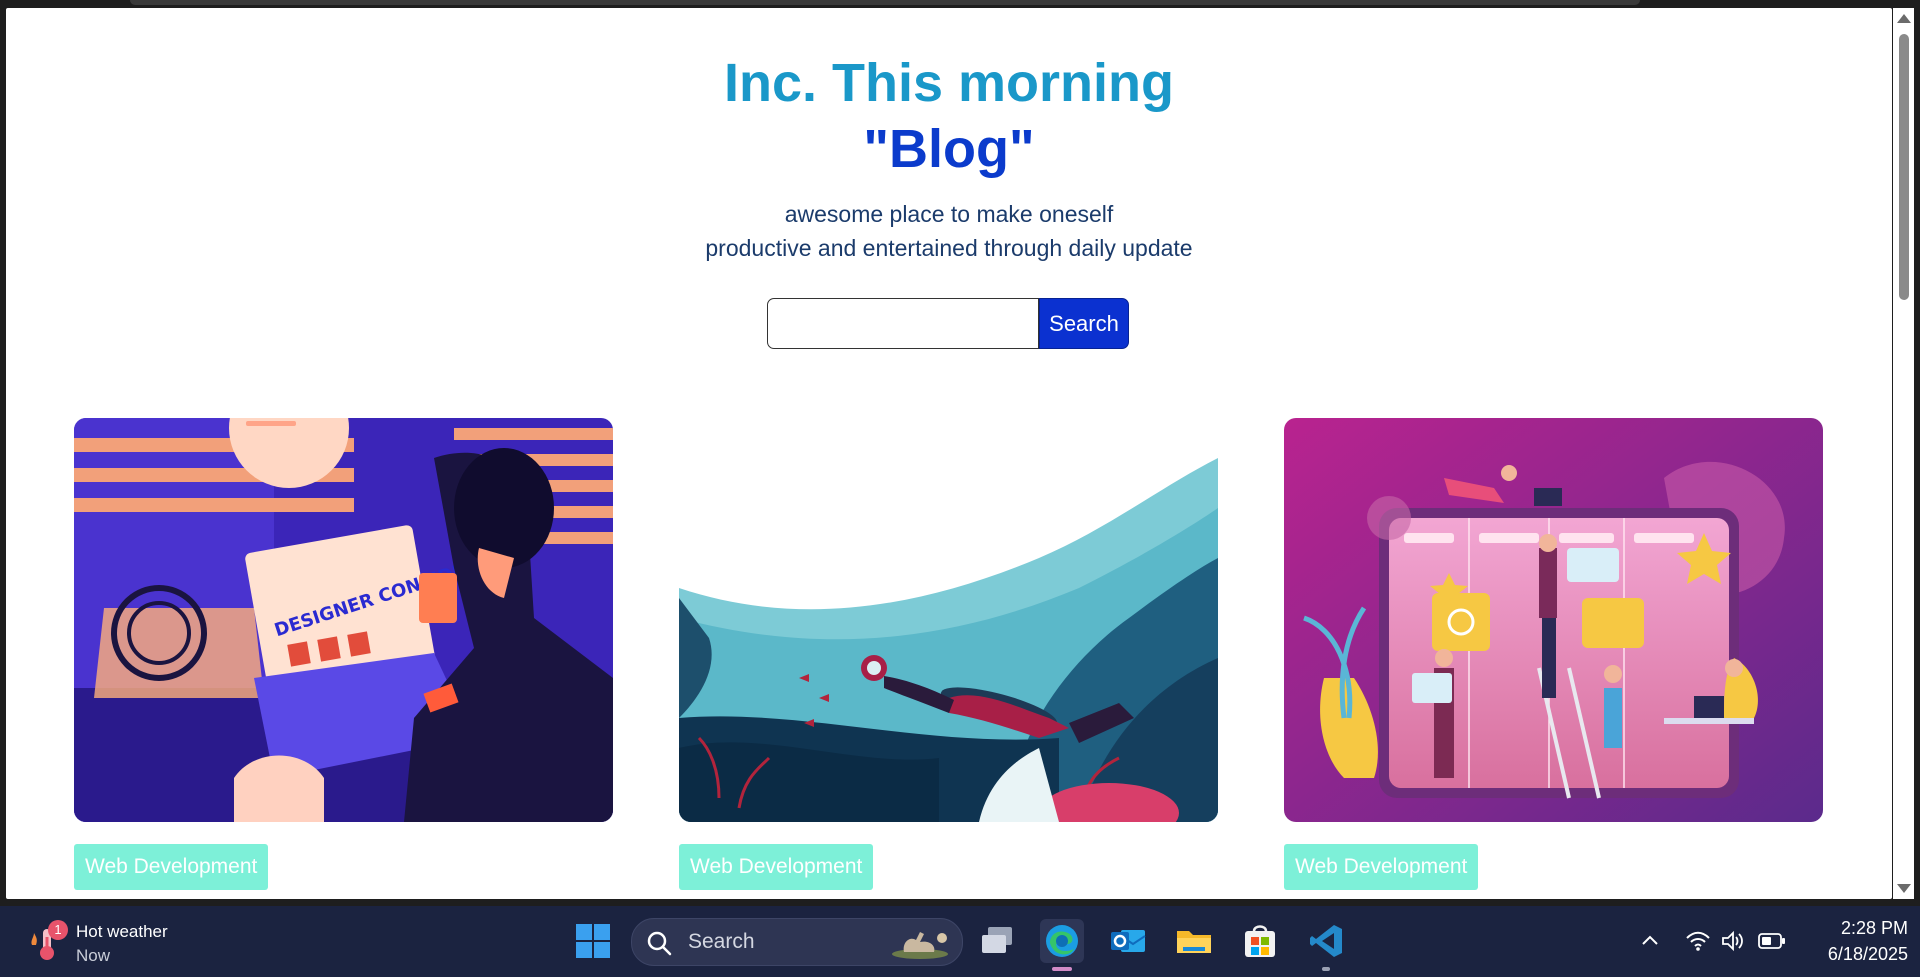 Image resolution: width=1920 pixels, height=977 pixels. Describe the element at coordinates (948, 83) in the screenshot. I see `page-title-line1: Inc. This morning` at that location.